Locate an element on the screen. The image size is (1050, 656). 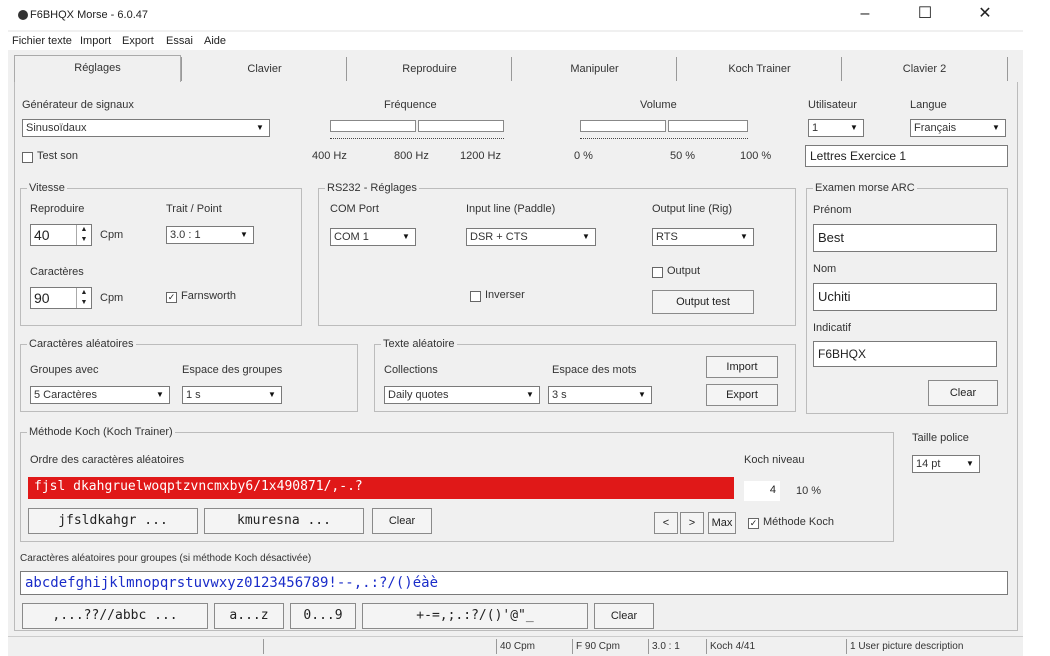
collections-select: Daily quotes ▼ is located at coordinates (462, 395).